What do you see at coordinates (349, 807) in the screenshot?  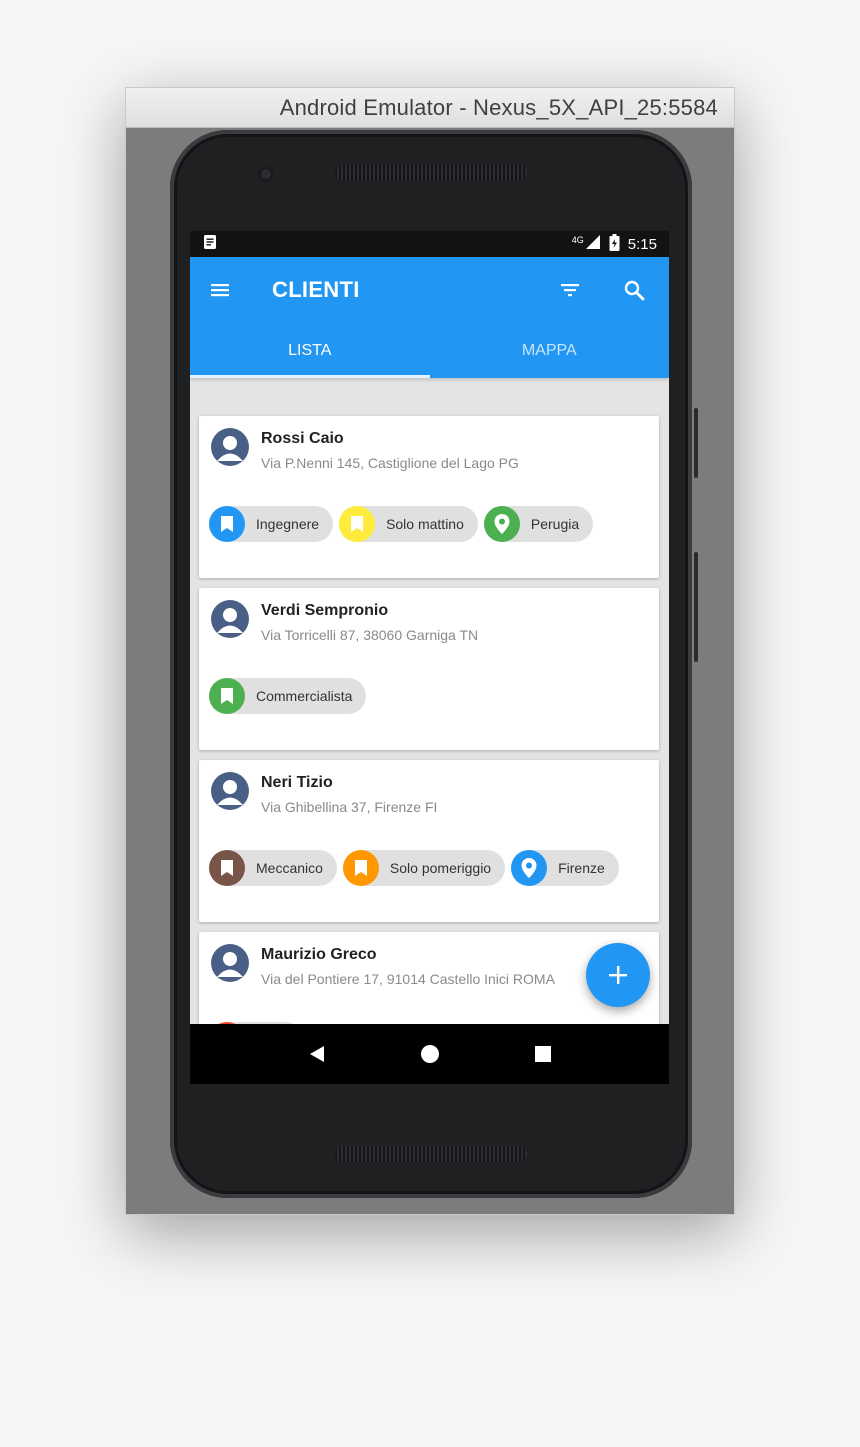 I see `client-address: Via Ghibellina 37, Firenze FI` at bounding box center [349, 807].